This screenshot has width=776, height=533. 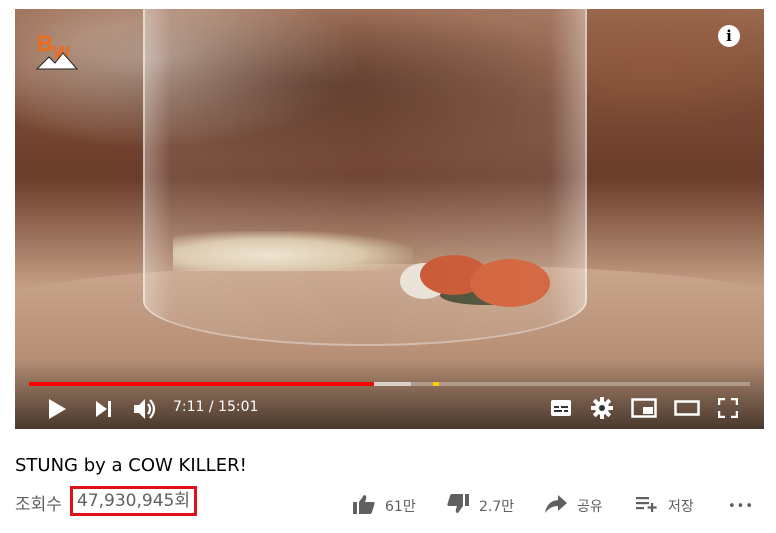 What do you see at coordinates (644, 410) in the screenshot?
I see `miniplayer-icon` at bounding box center [644, 410].